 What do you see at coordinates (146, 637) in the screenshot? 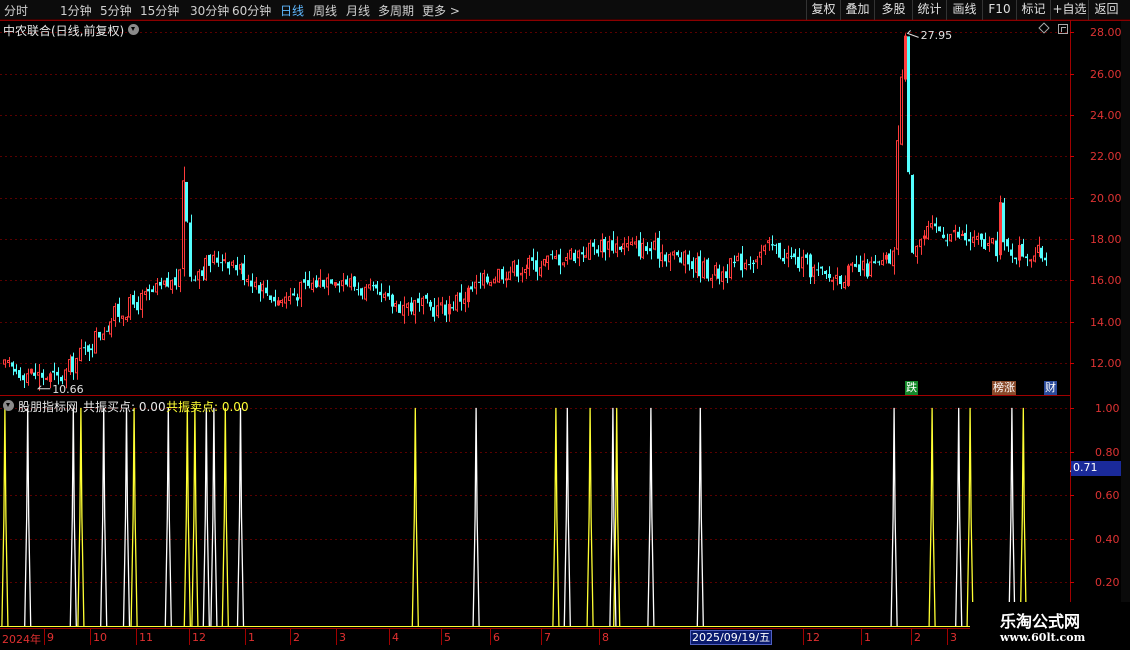
I see `time-axis-label: 11` at bounding box center [146, 637].